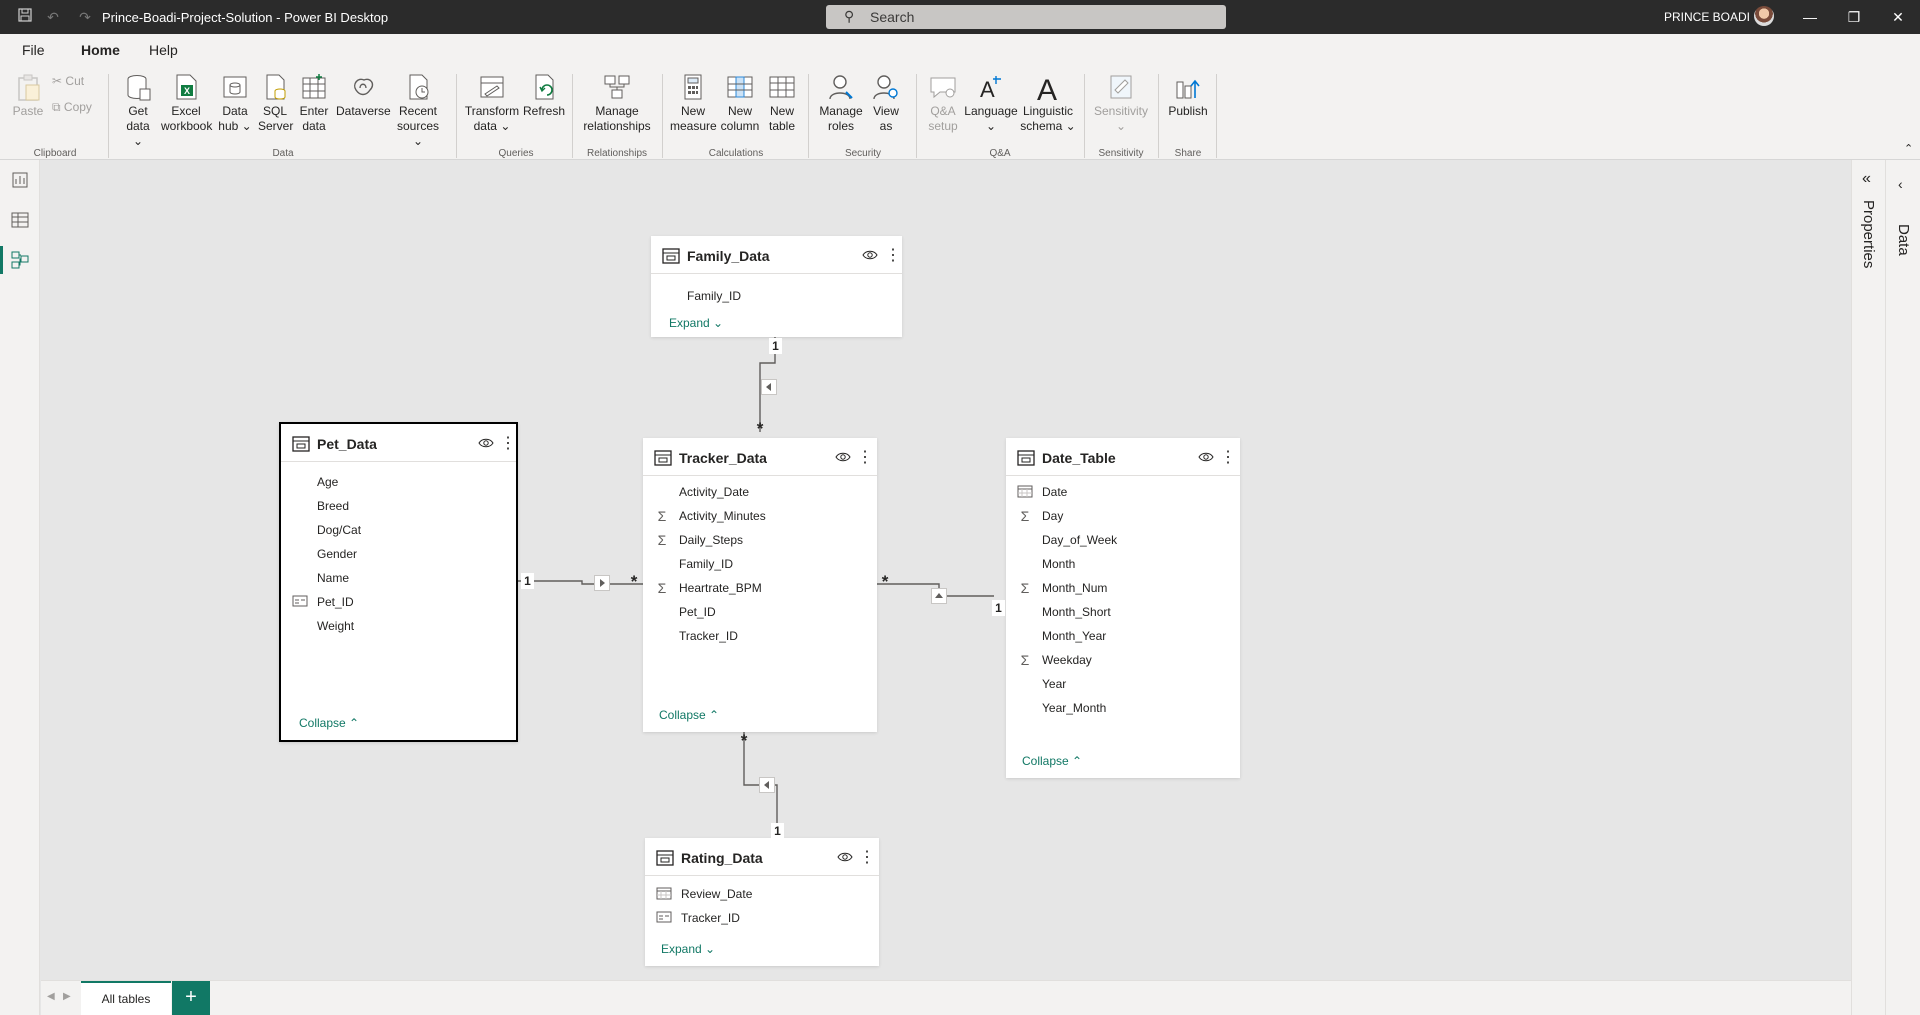 This screenshot has width=1920, height=1015. Describe the element at coordinates (1908, 148) in the screenshot. I see `collapse-ribbon-icon: ⌃` at that location.